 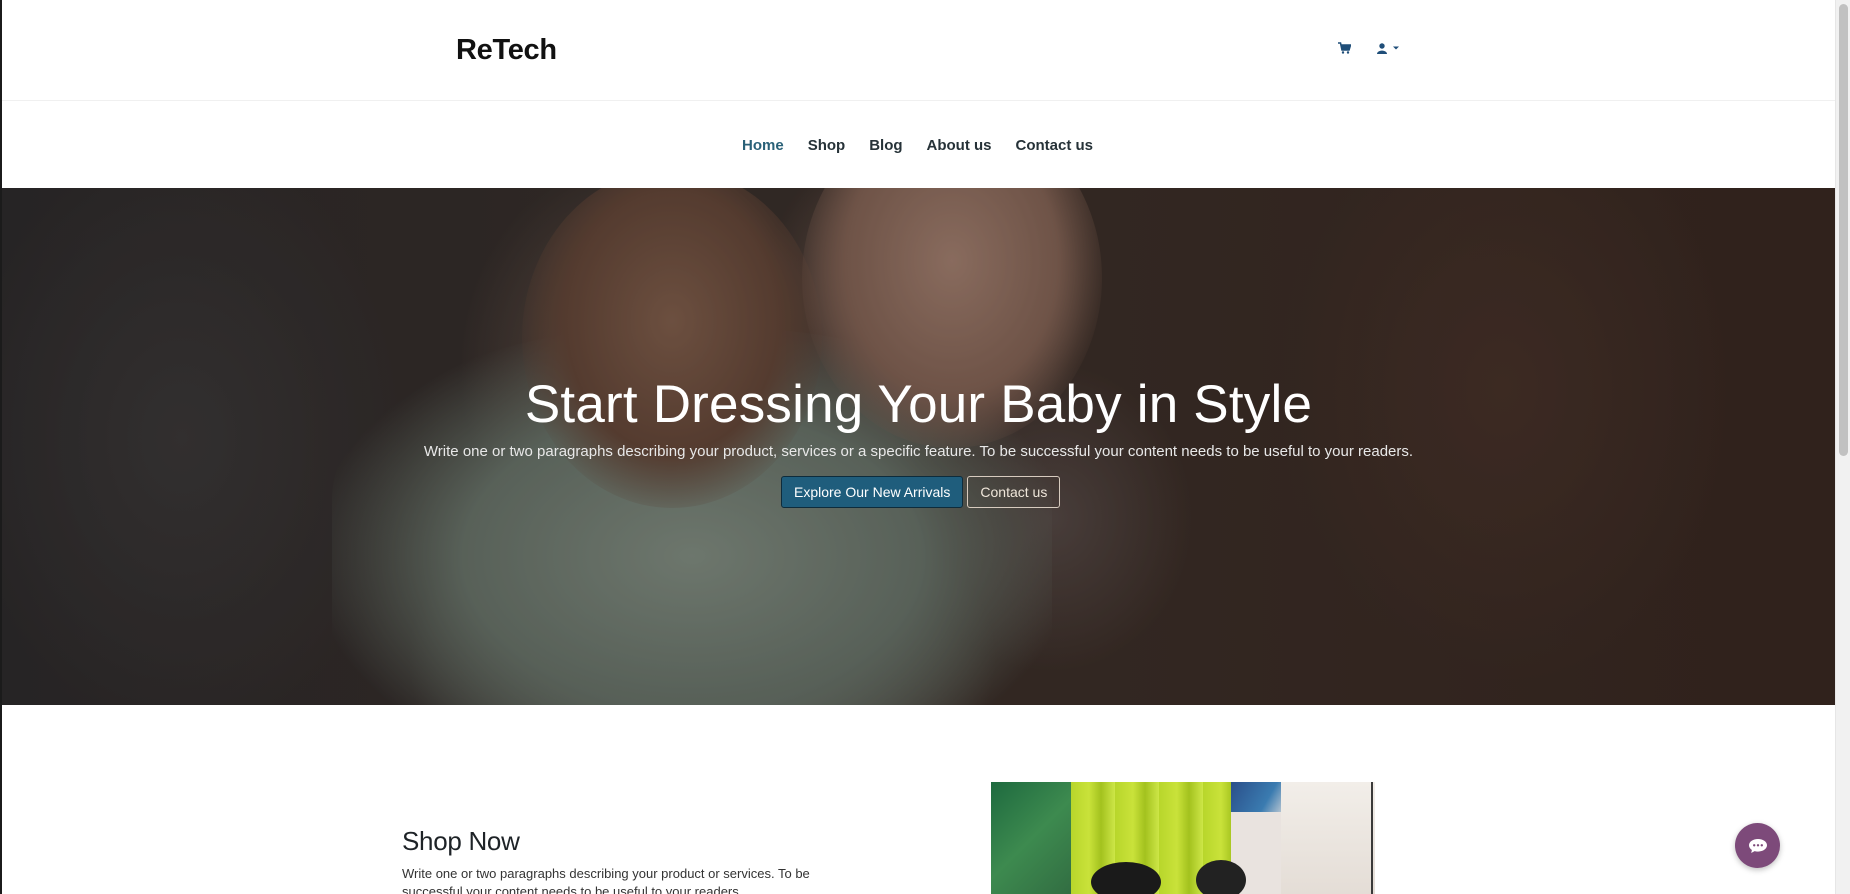 What do you see at coordinates (959, 145) in the screenshot?
I see `nav-item-about-us: About us` at bounding box center [959, 145].